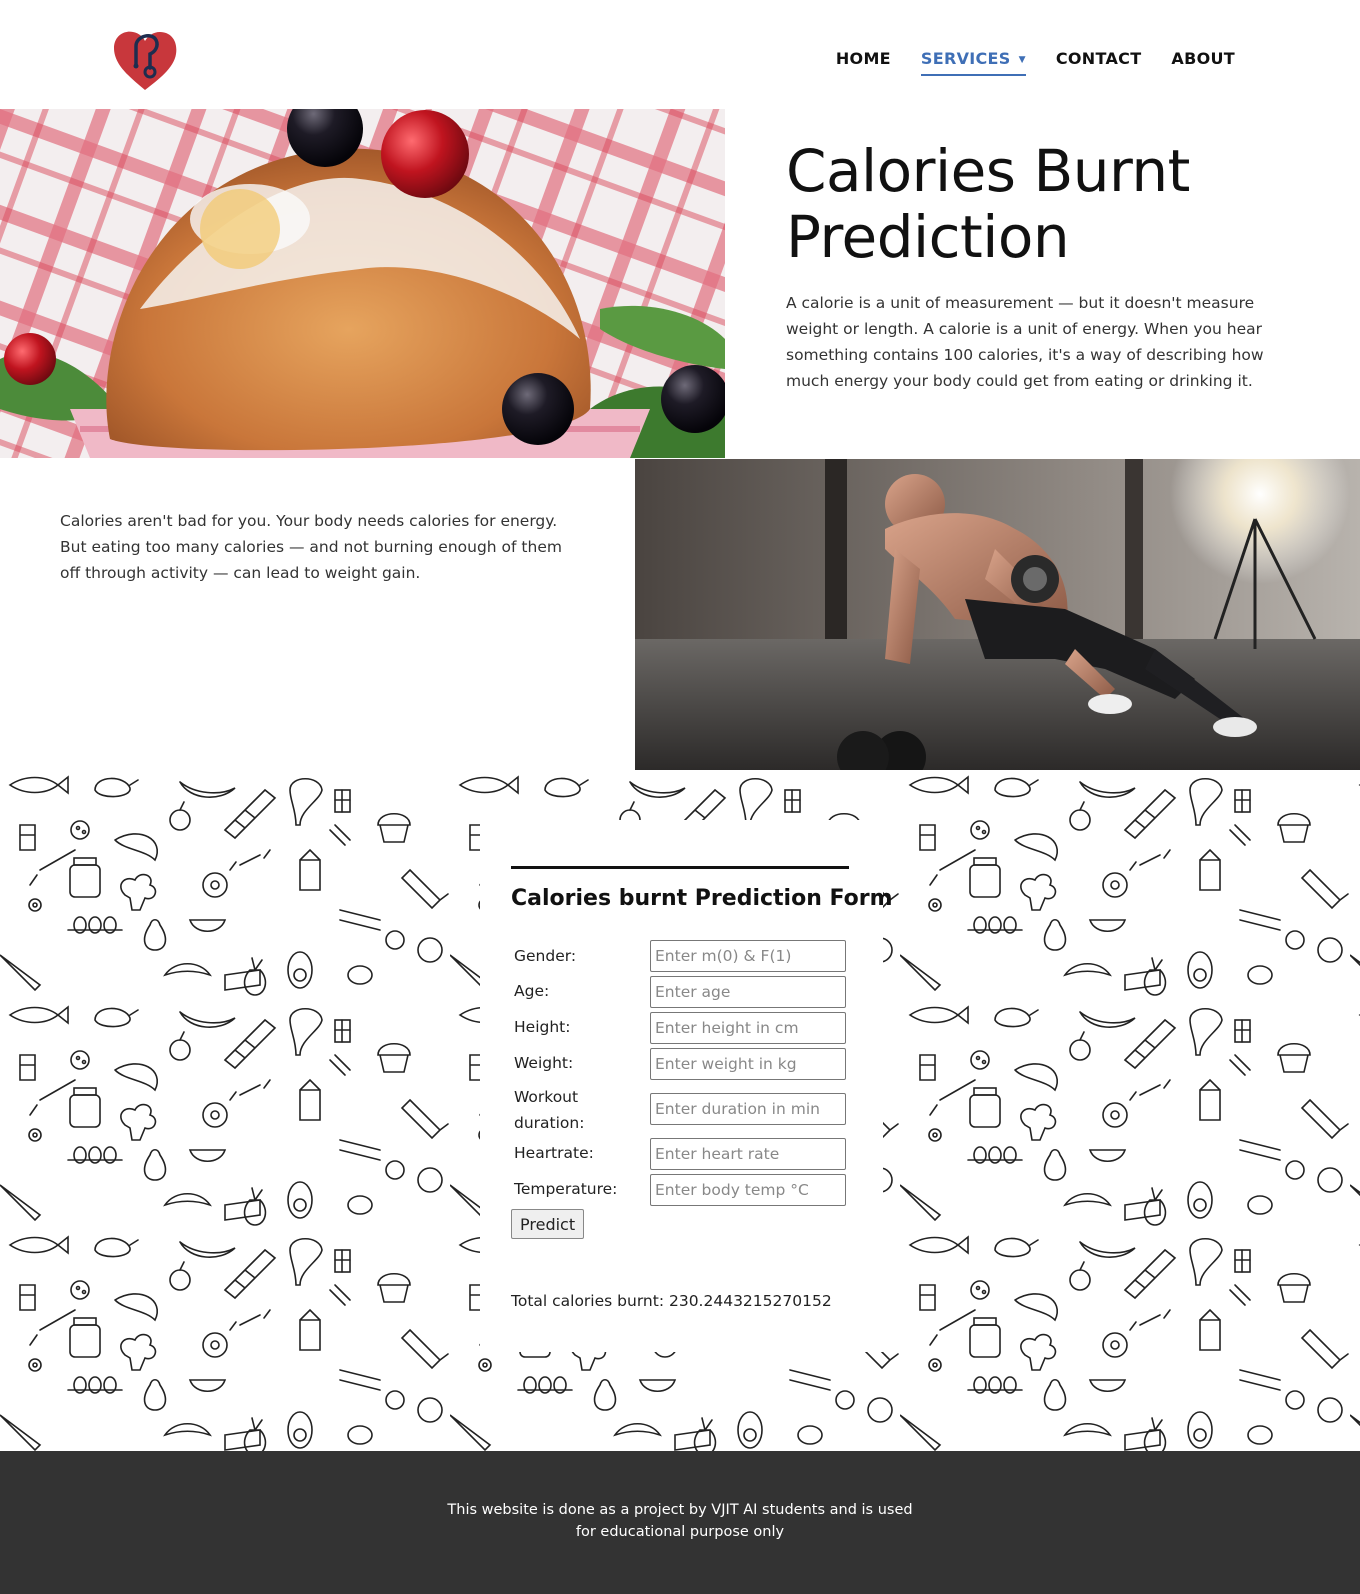 Image resolution: width=1360 pixels, height=1594 pixels. I want to click on nav-contact: CONTACT, so click(1099, 63).